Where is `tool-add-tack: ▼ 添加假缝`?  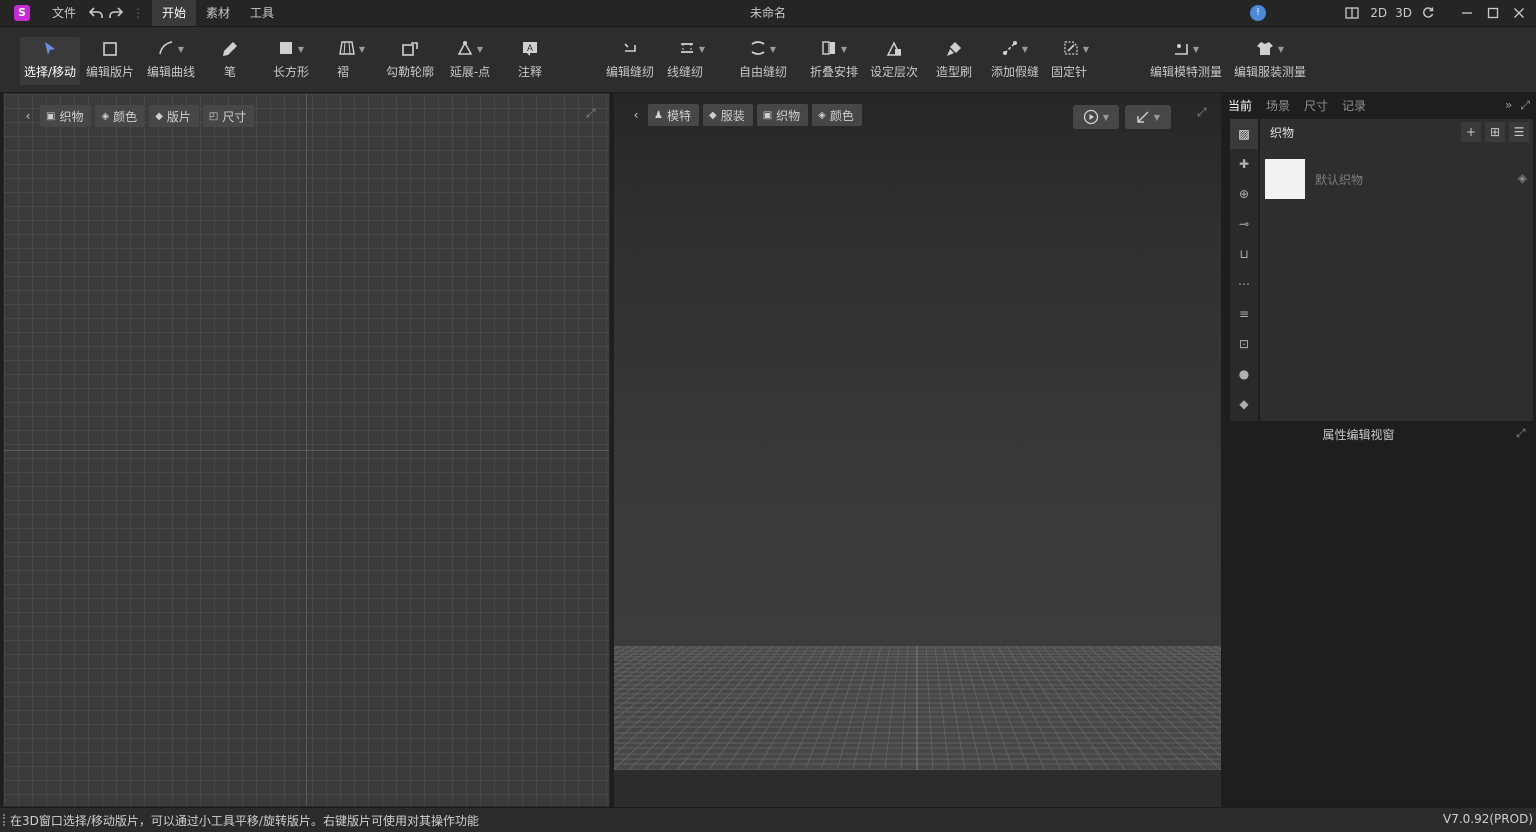 tool-add-tack: ▼ 添加假缝 is located at coordinates (1015, 61).